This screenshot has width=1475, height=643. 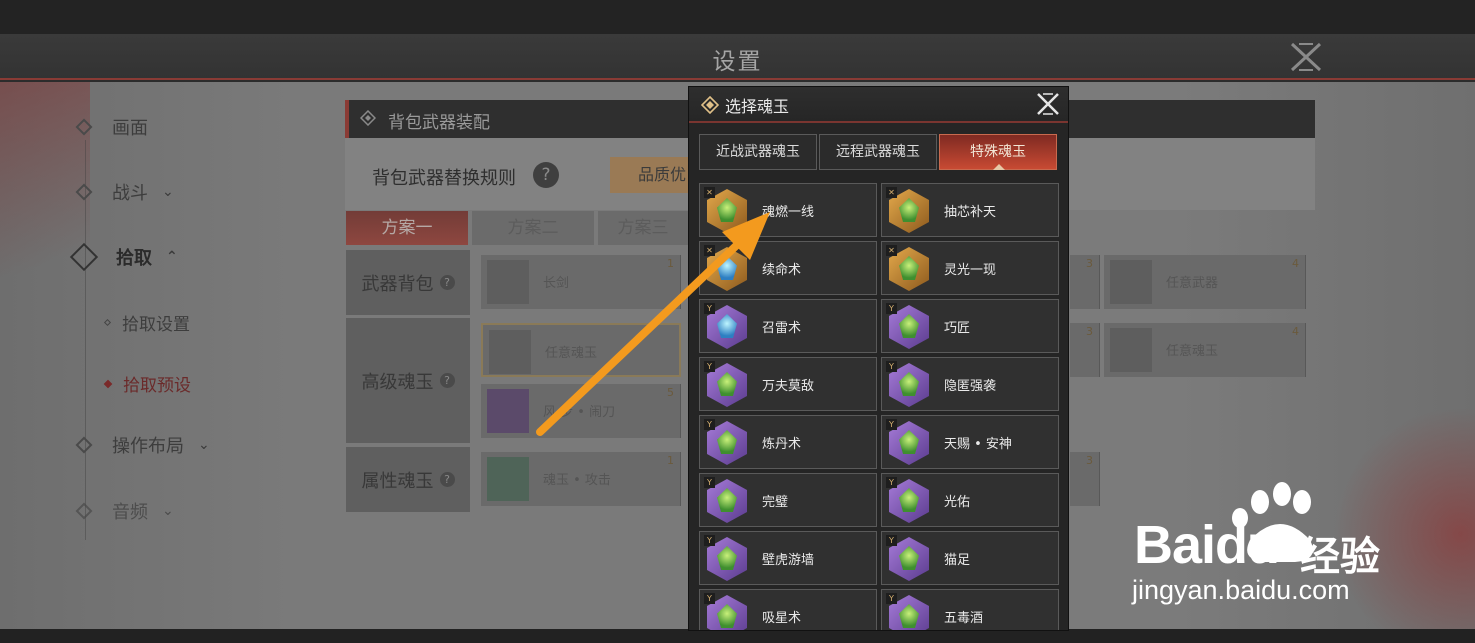 What do you see at coordinates (407, 228) in the screenshot?
I see `tab-plan-1: 方案一` at bounding box center [407, 228].